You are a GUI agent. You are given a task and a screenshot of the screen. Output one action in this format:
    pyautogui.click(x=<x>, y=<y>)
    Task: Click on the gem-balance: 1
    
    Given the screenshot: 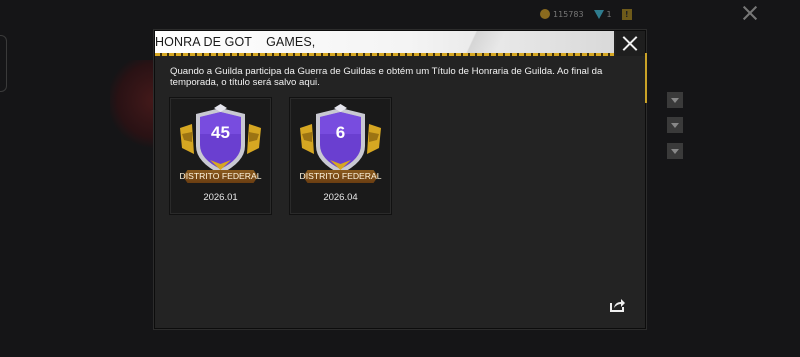 What is the action you would take?
    pyautogui.click(x=602, y=14)
    